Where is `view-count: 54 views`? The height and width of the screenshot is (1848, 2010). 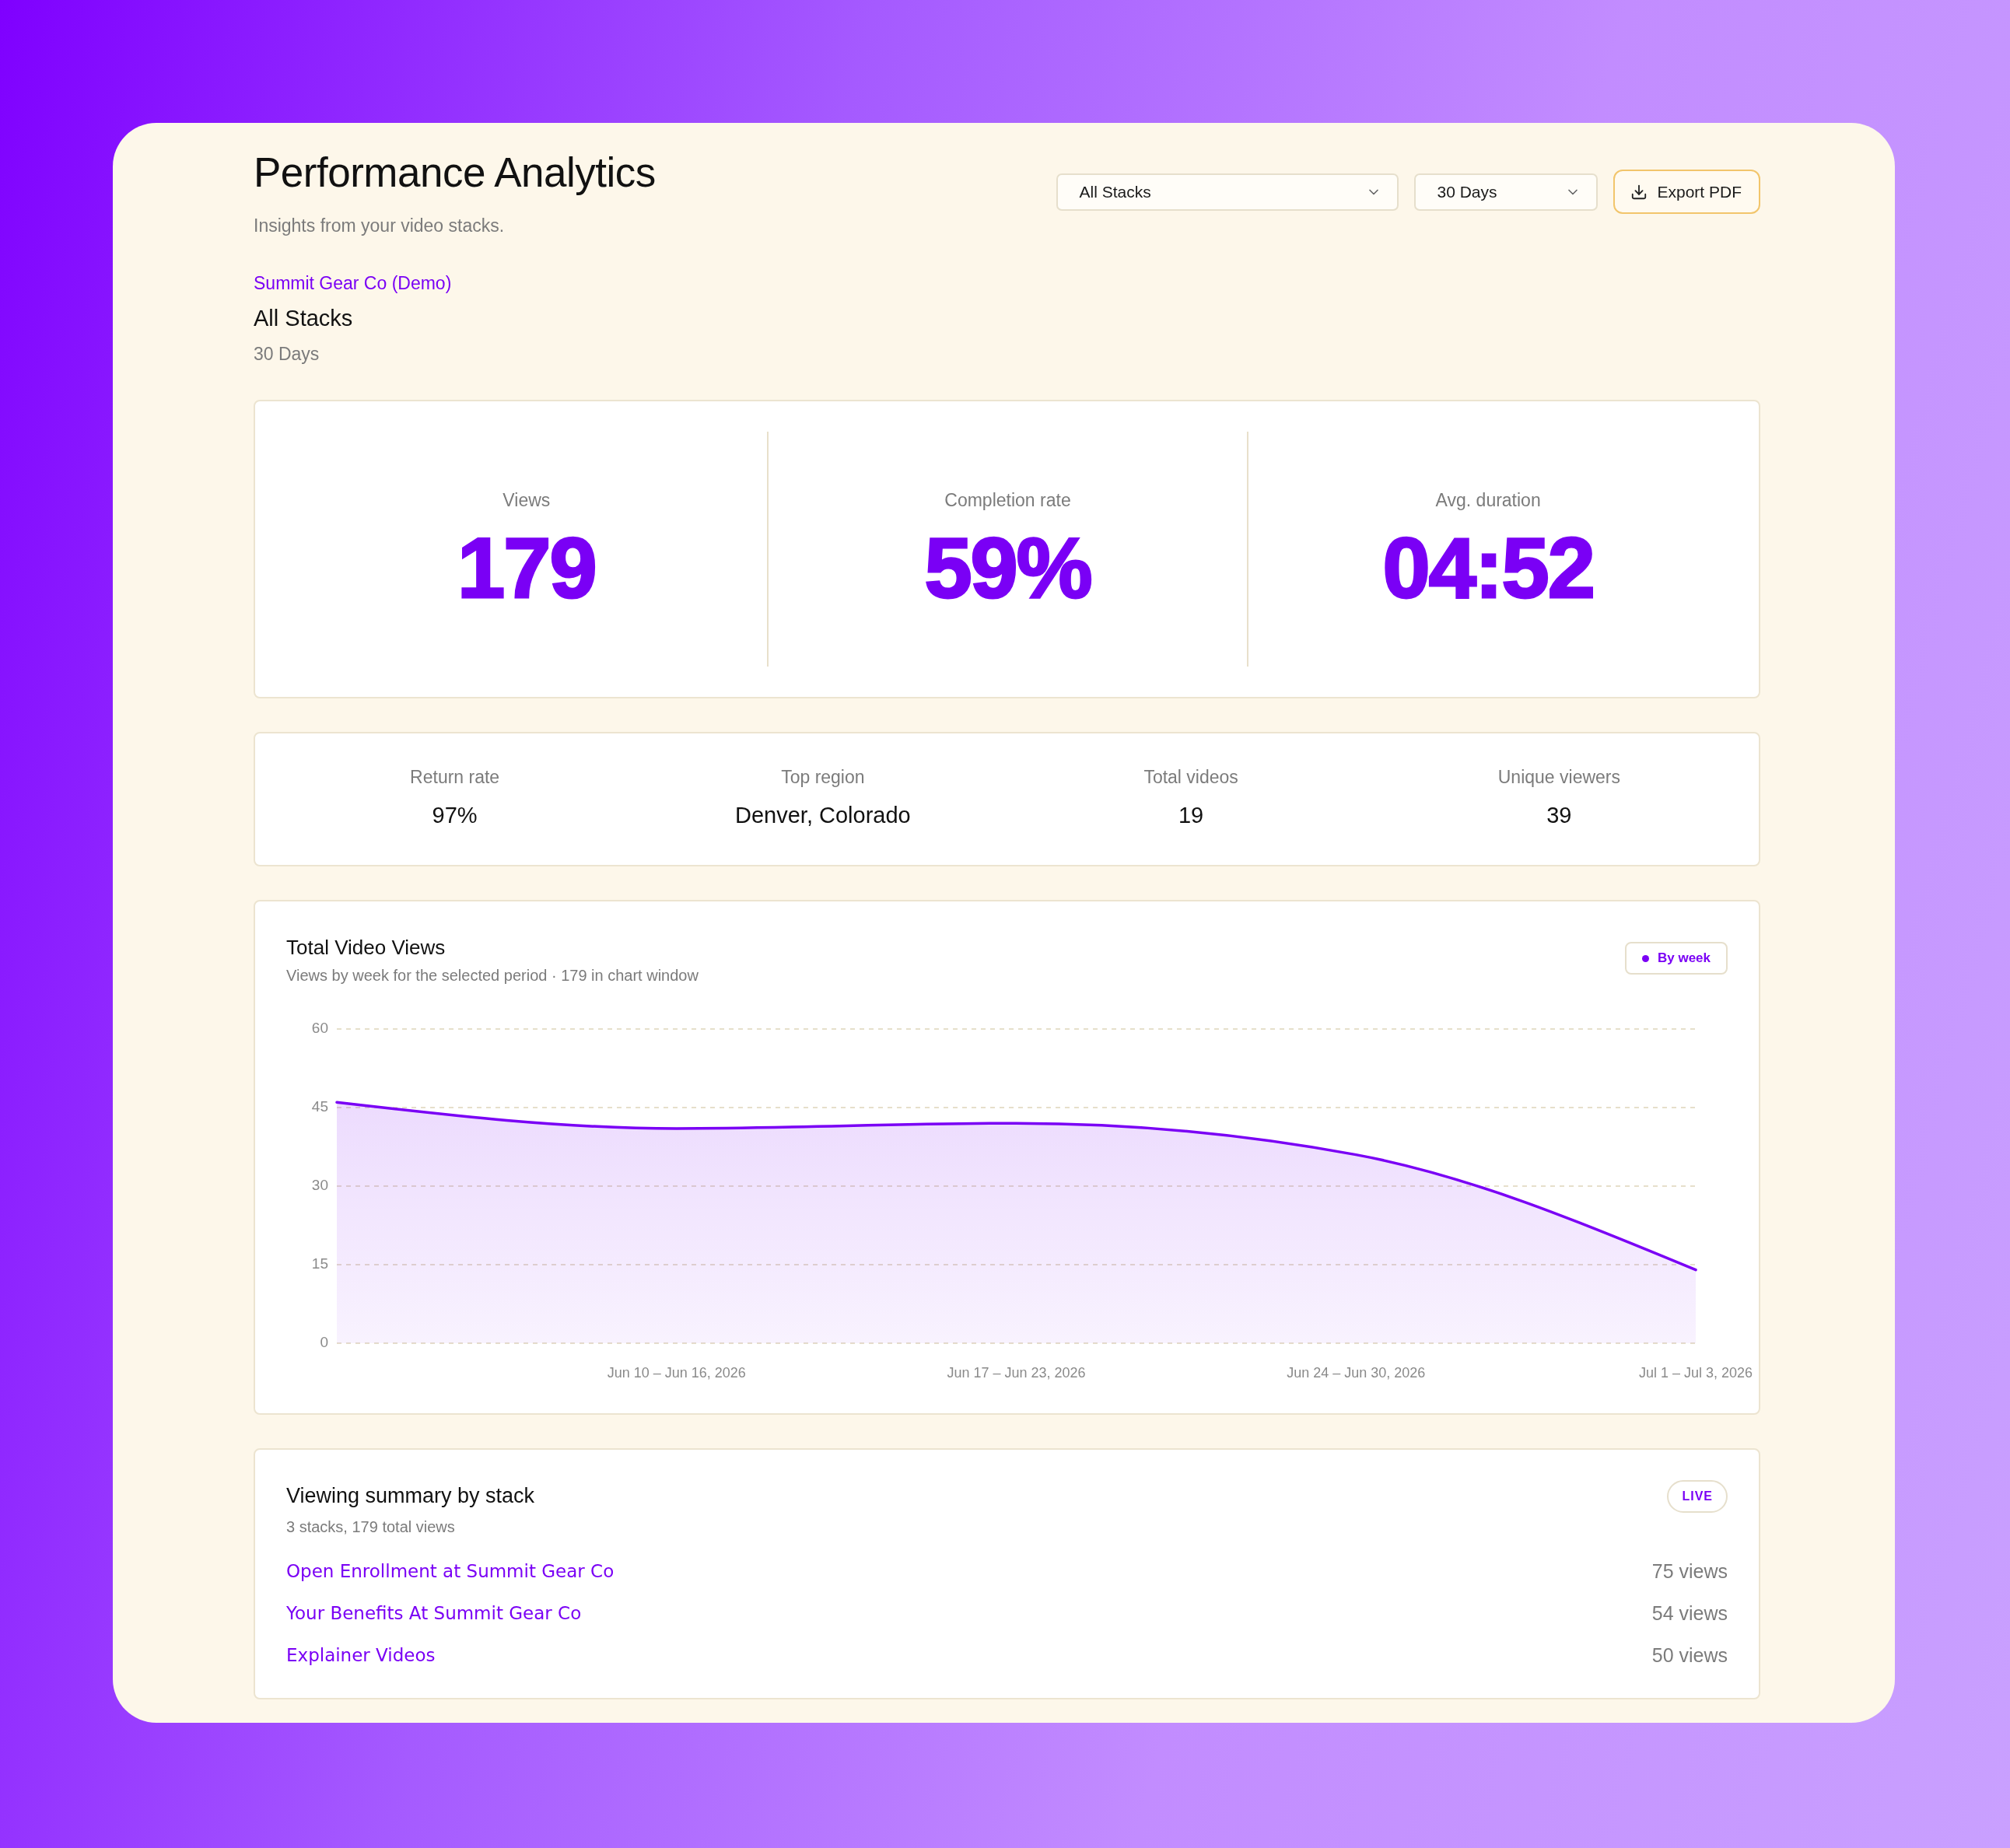 view-count: 54 views is located at coordinates (1689, 1613).